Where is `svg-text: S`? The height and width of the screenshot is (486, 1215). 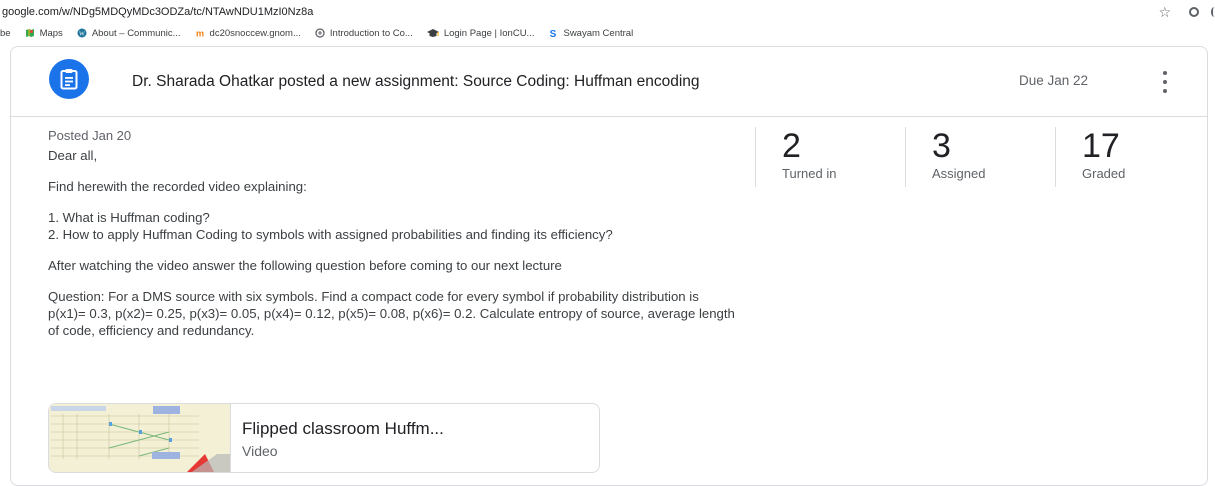
svg-text: S is located at coordinates (553, 33).